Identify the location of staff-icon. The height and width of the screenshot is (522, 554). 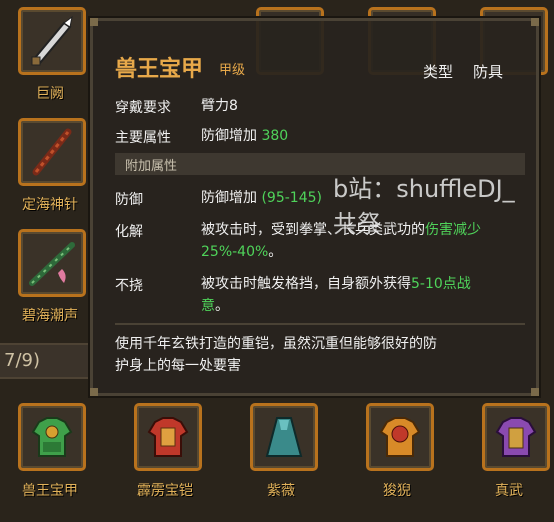
(52, 152).